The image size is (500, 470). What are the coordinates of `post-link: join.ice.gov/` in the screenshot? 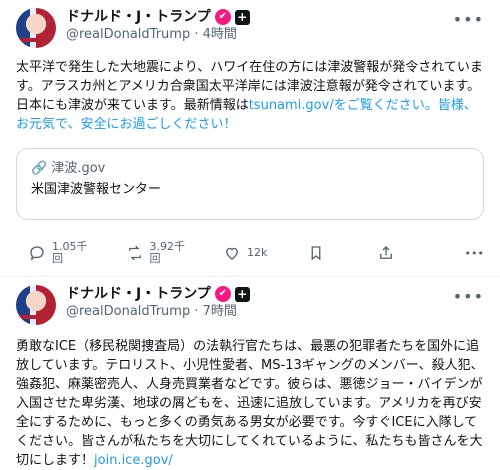 It's located at (133, 460).